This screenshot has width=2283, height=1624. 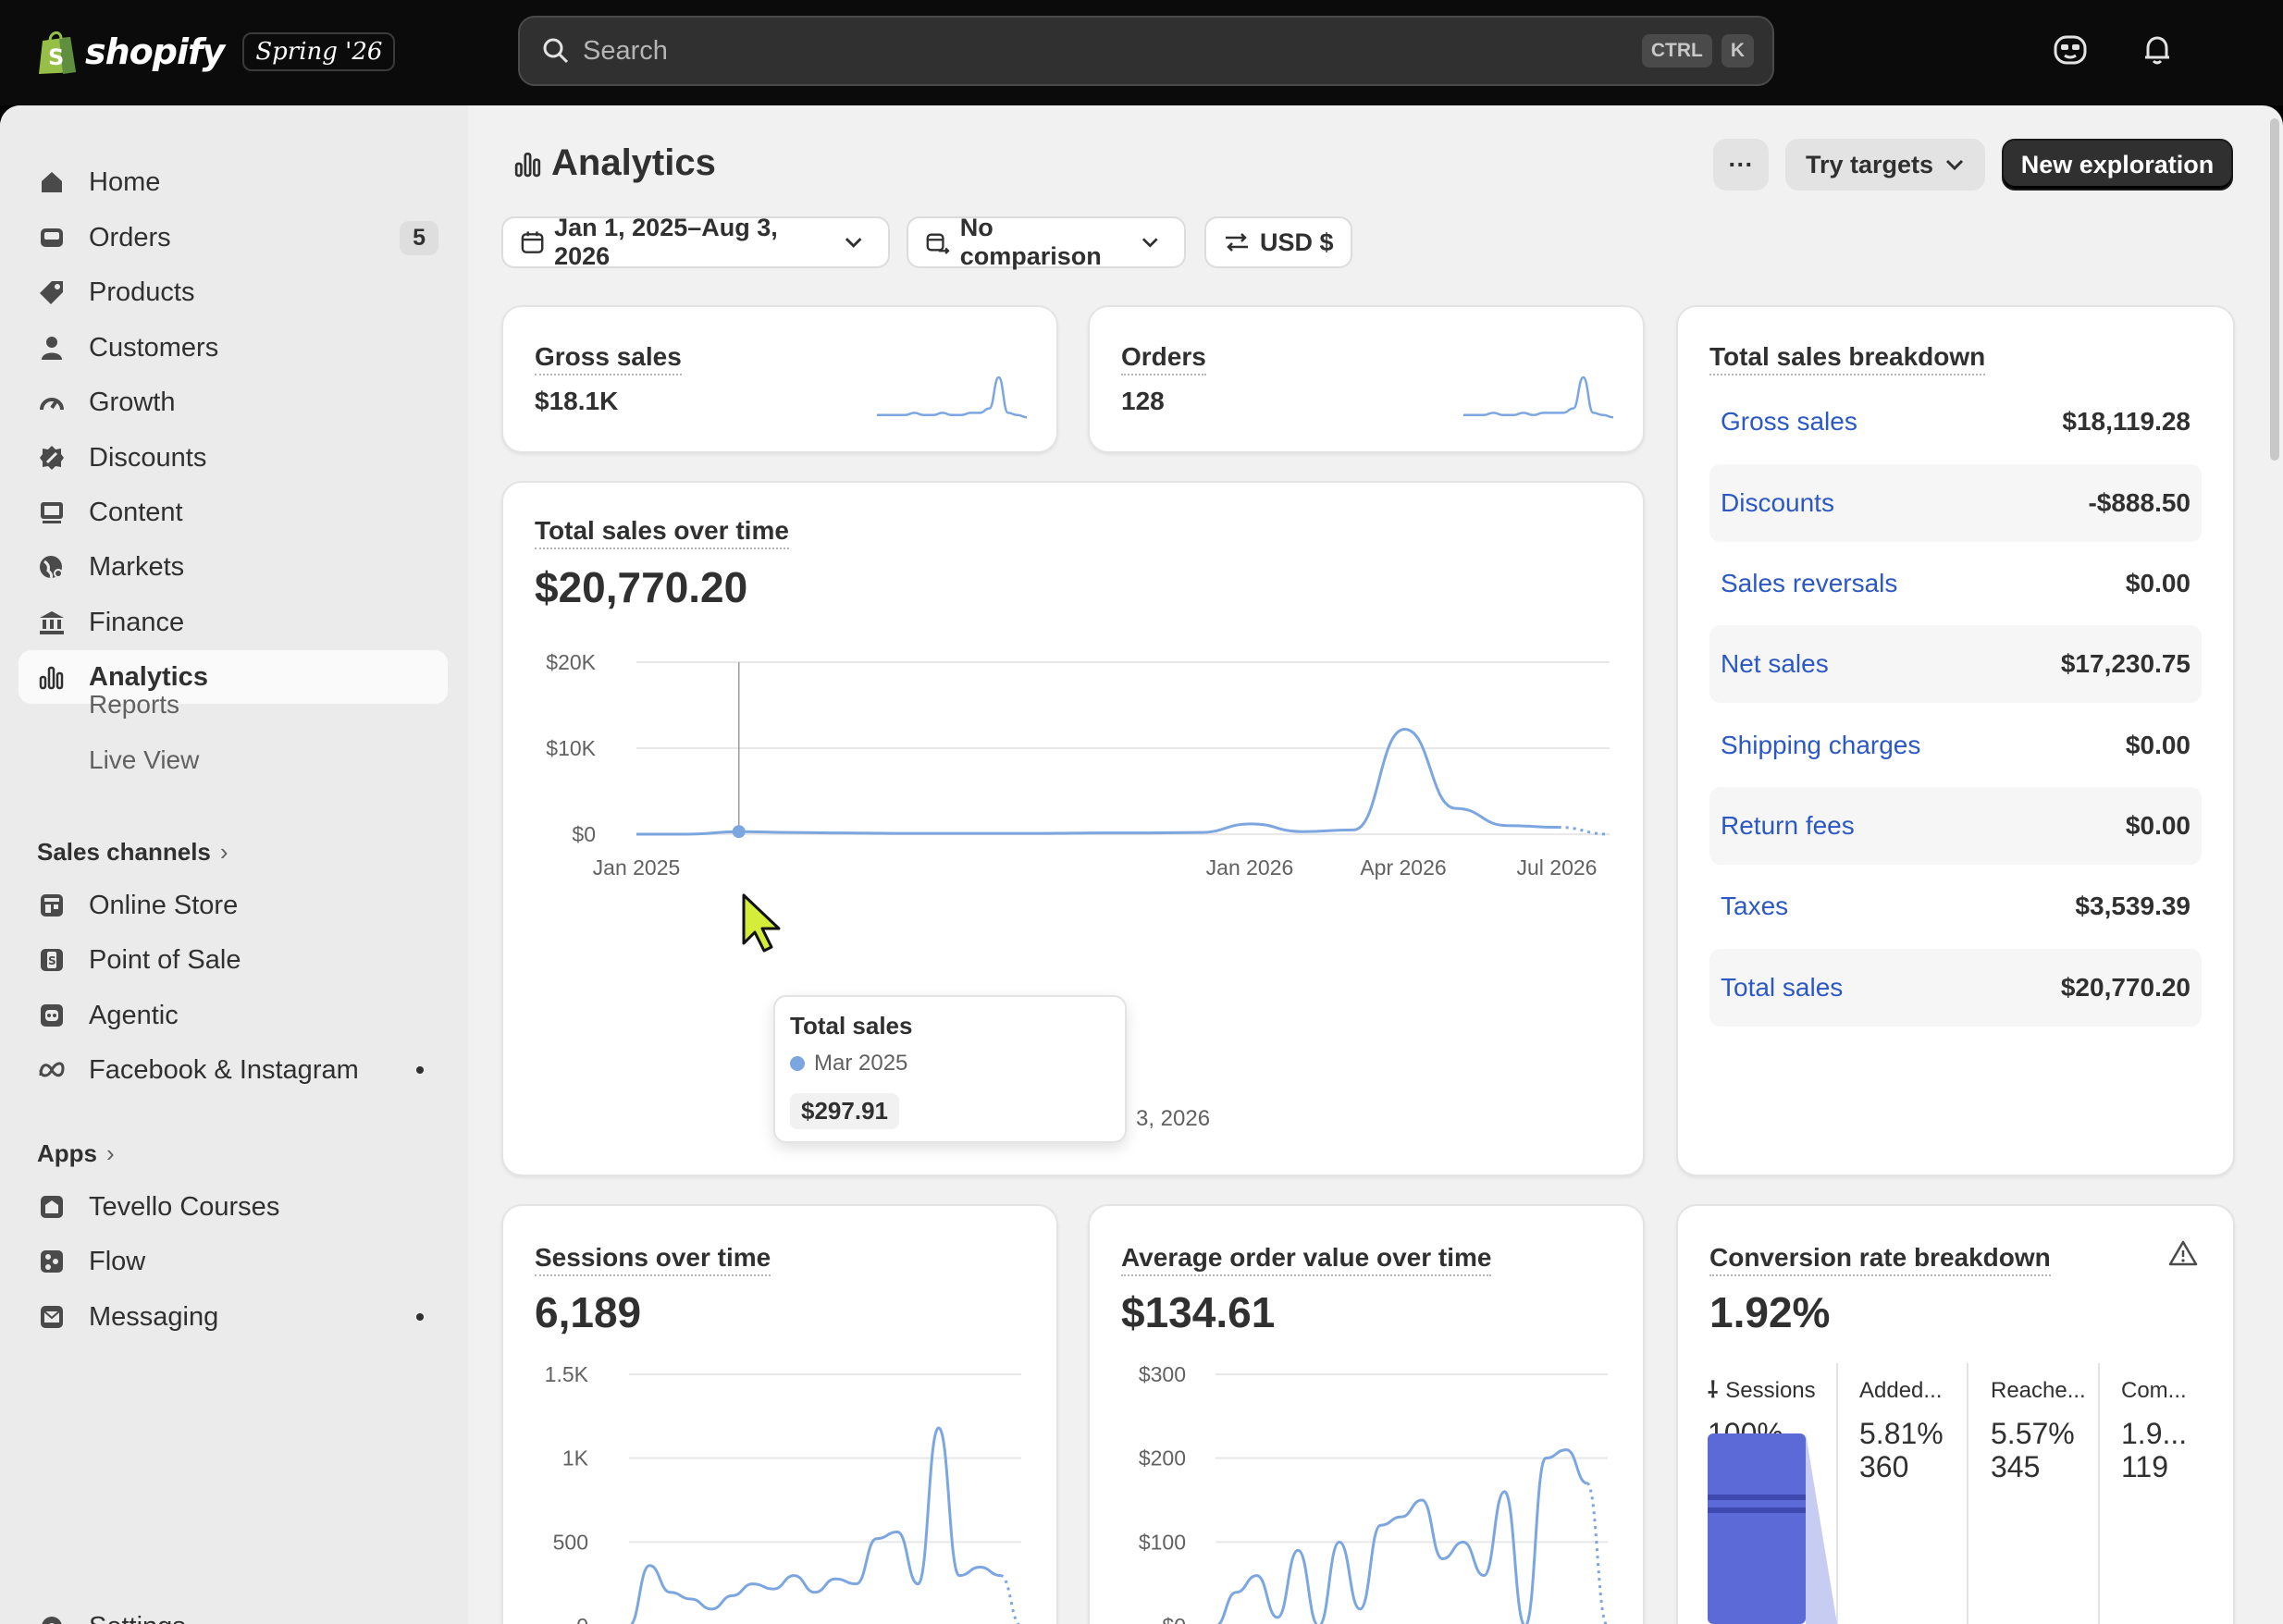 What do you see at coordinates (1162, 1542) in the screenshot?
I see `y-tick-label: $100` at bounding box center [1162, 1542].